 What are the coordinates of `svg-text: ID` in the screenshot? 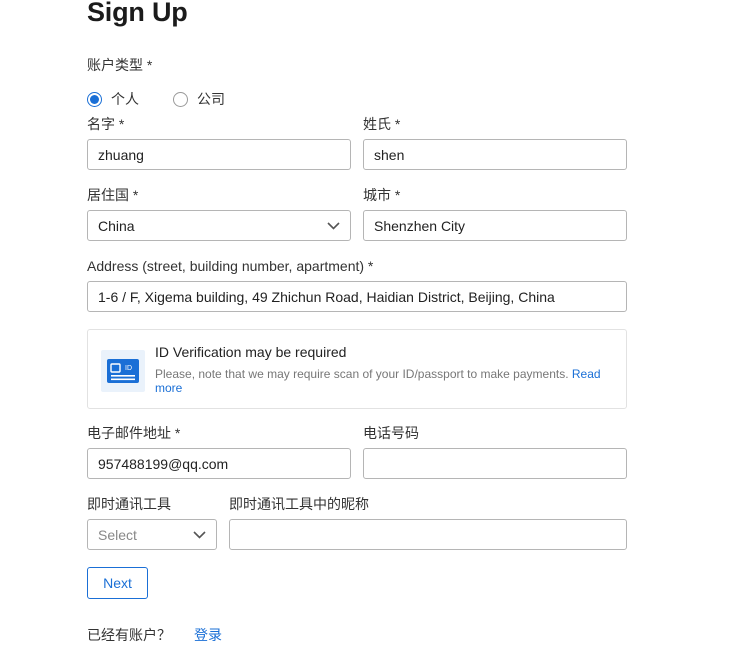 It's located at (128, 368).